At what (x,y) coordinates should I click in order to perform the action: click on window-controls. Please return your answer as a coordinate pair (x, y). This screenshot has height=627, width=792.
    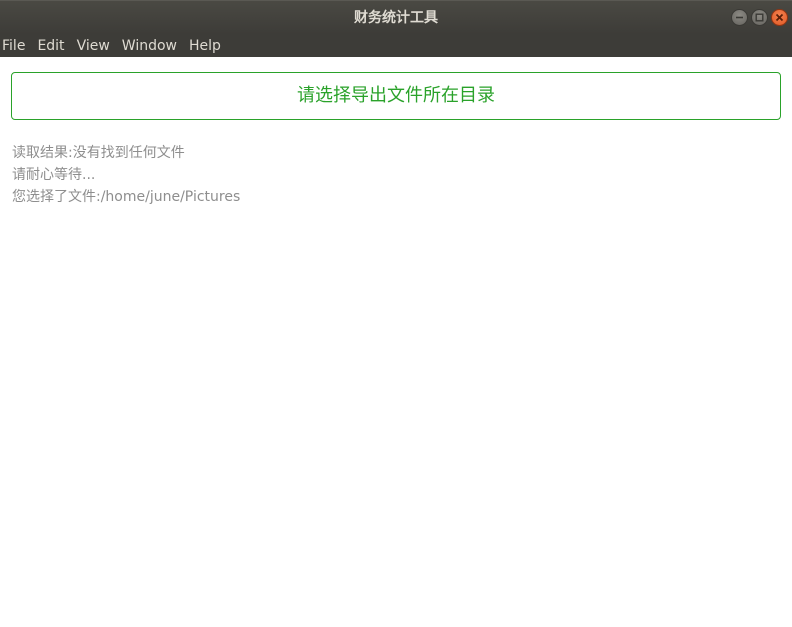
    Looking at the image, I should click on (759, 17).